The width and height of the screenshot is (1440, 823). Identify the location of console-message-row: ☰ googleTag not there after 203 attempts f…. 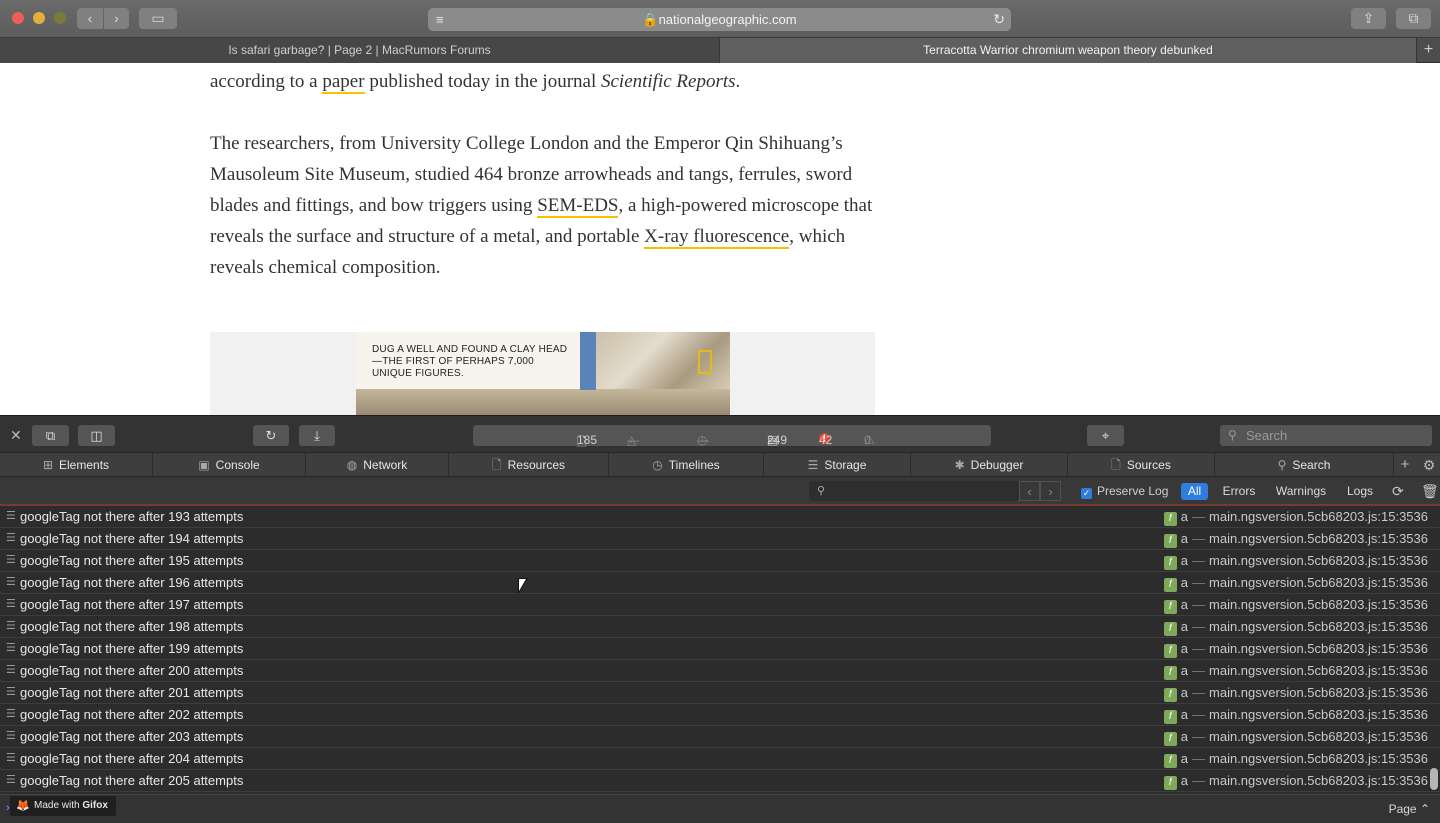
(720, 737).